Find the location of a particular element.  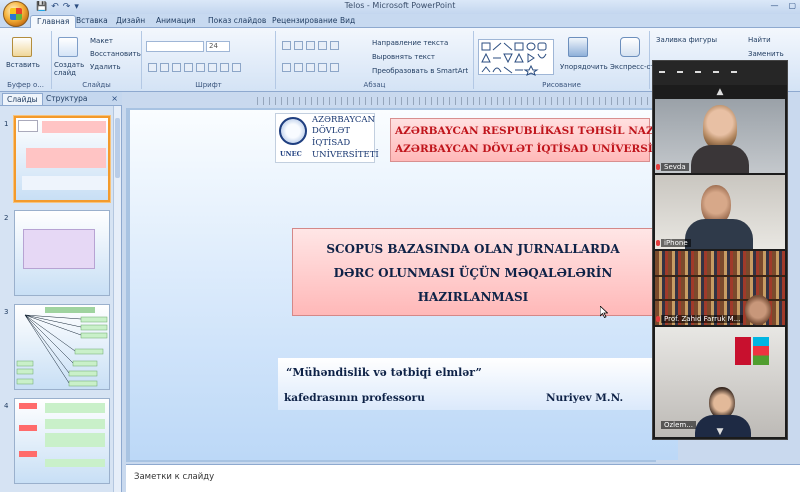

group-font-label: Шрифт is located at coordinates (208, 85).